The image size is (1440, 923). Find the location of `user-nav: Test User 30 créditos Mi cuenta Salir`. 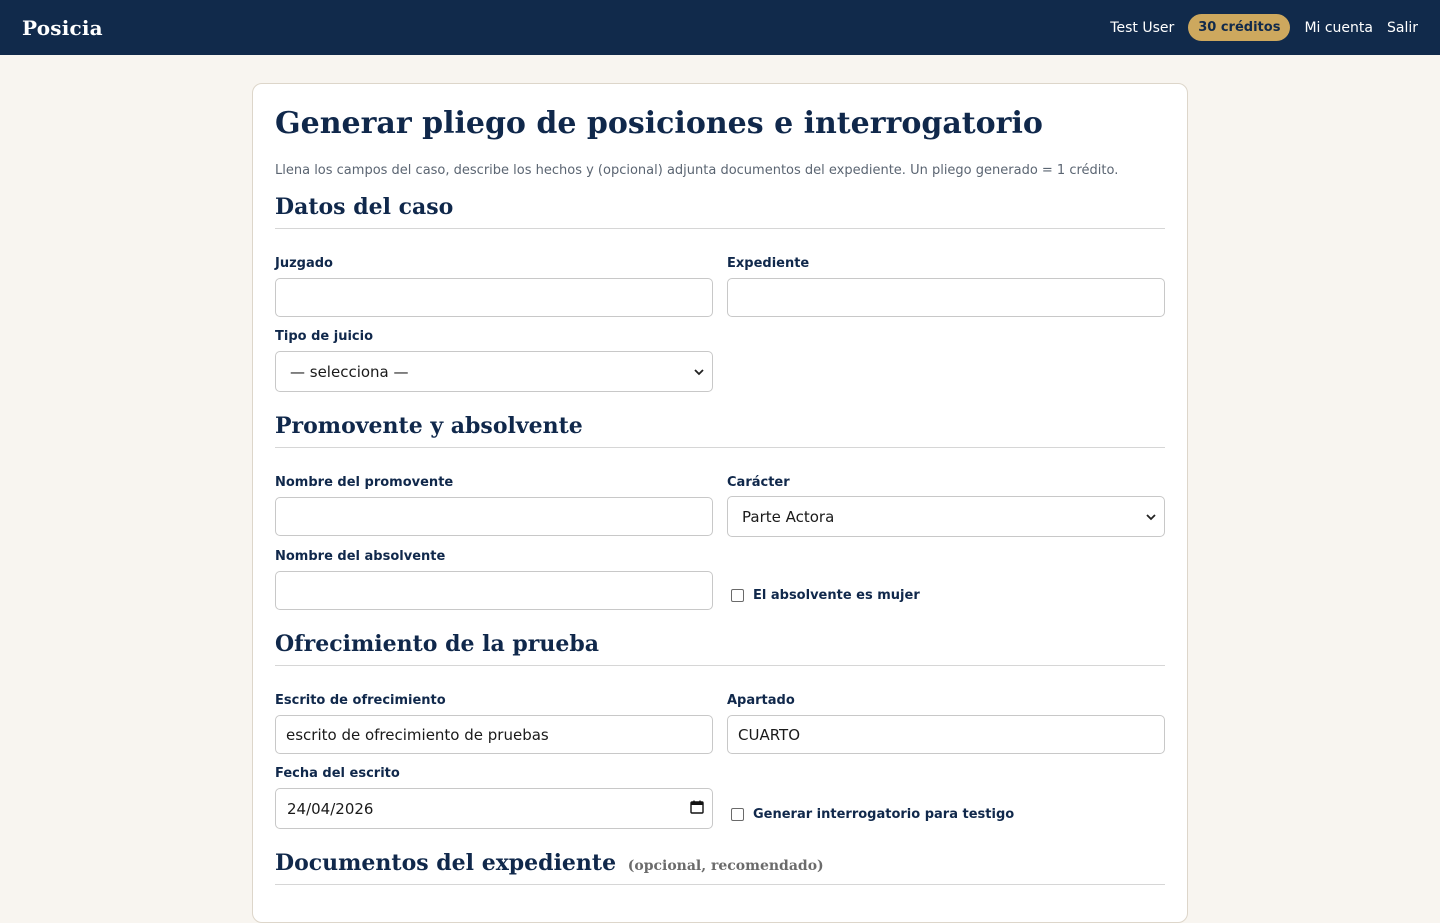

user-nav: Test User 30 créditos Mi cuenta Salir is located at coordinates (1264, 27).